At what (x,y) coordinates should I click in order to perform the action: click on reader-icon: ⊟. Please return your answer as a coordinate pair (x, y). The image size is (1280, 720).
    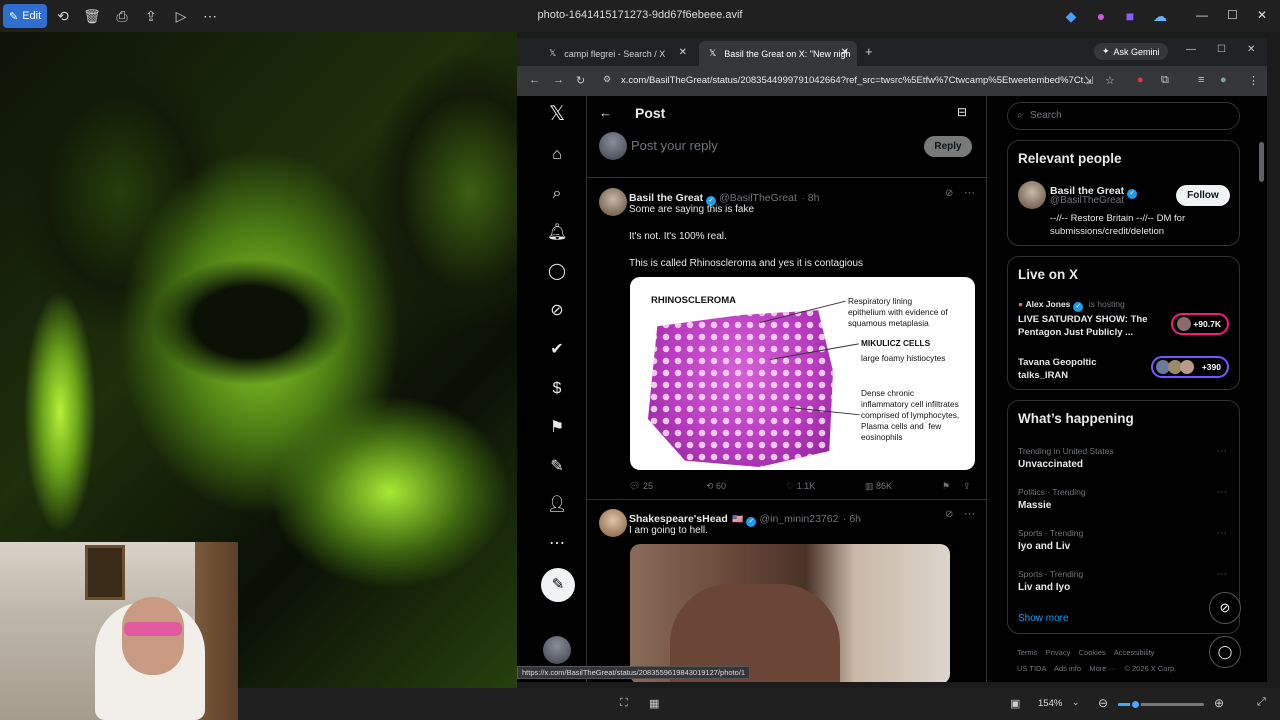
    Looking at the image, I should click on (962, 112).